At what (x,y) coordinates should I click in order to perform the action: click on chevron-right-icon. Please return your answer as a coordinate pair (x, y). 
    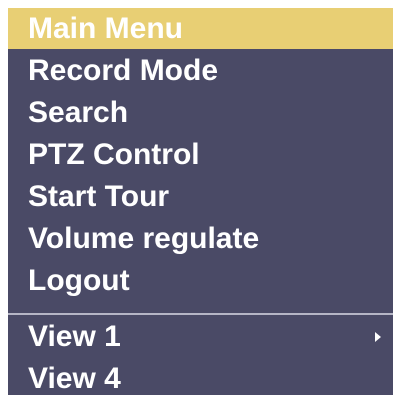
    Looking at the image, I should click on (378, 336).